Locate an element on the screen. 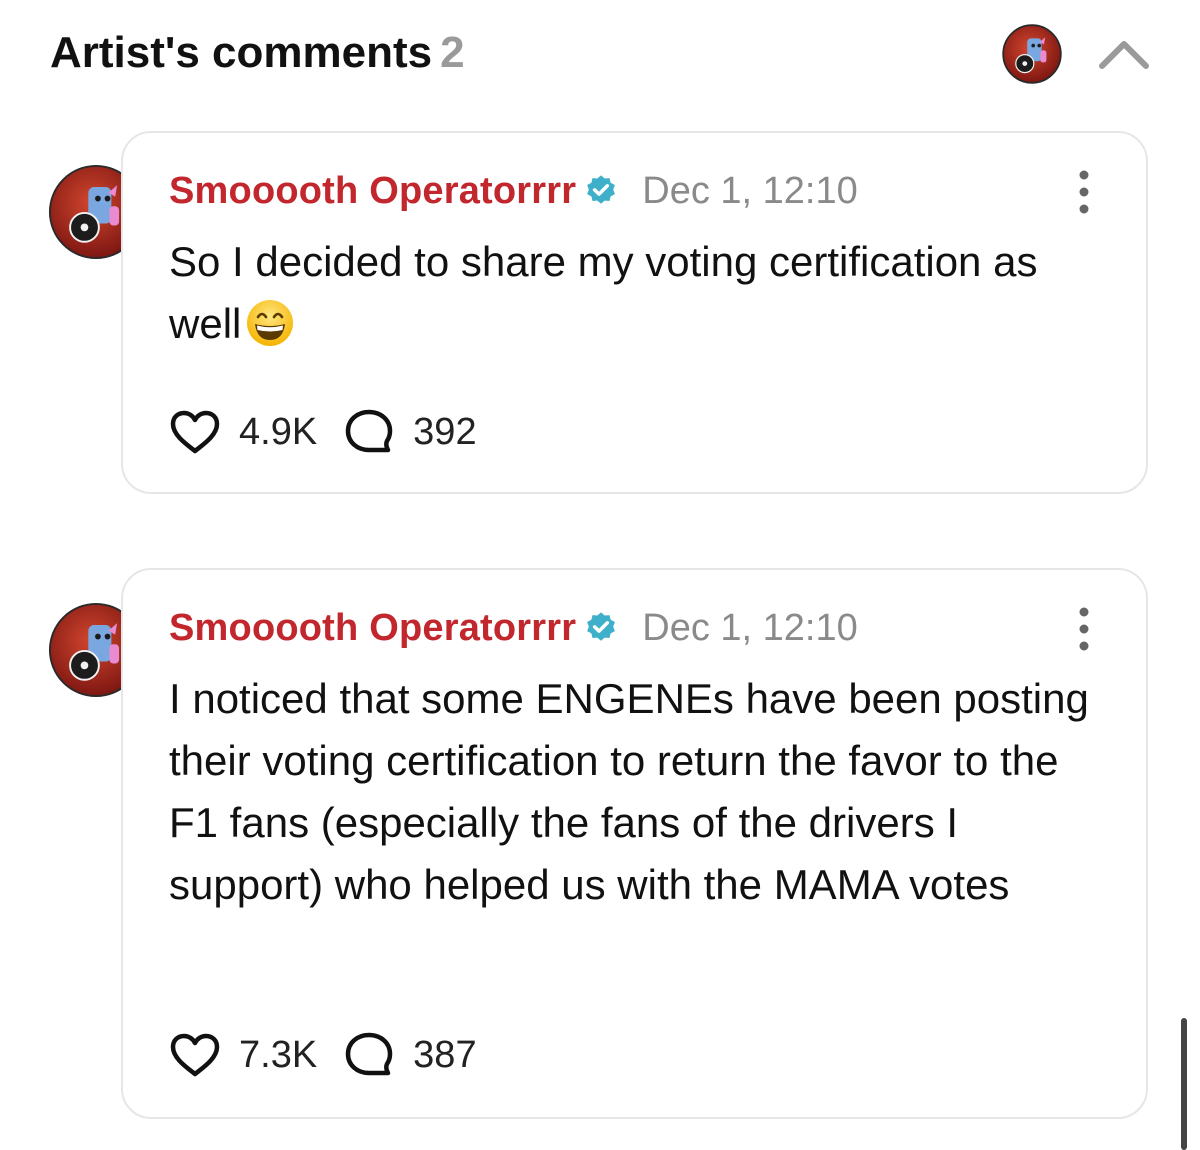 The image size is (1200, 1150). grinning-face-emoji-icon is located at coordinates (270, 323).